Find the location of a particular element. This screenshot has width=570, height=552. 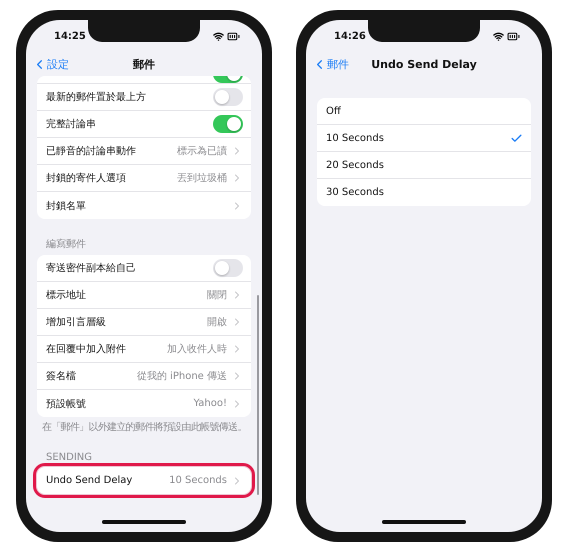

setting-row: 預設帳號 Yahoo! is located at coordinates (144, 403).